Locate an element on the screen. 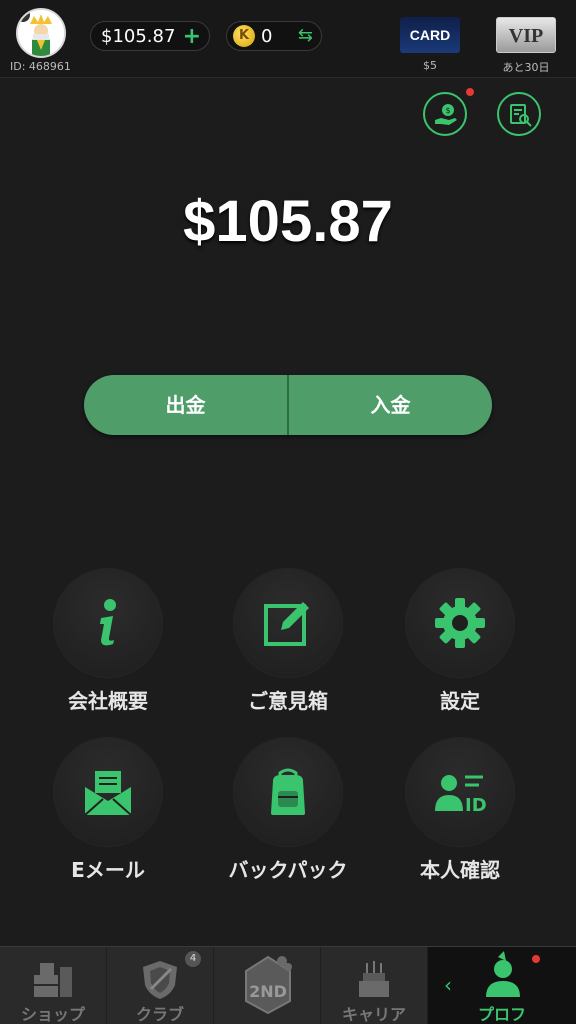 This screenshot has height=1024, width=576. backpack-icon is located at coordinates (288, 791).